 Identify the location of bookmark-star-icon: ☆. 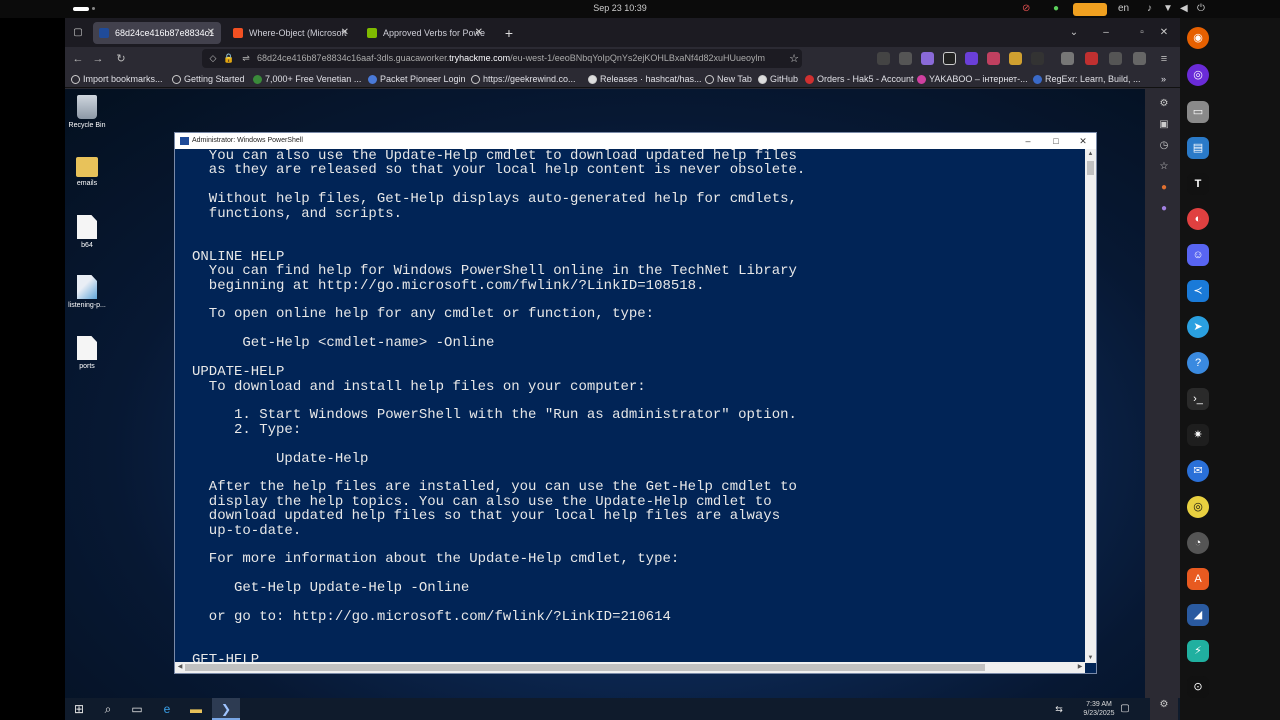
(794, 59).